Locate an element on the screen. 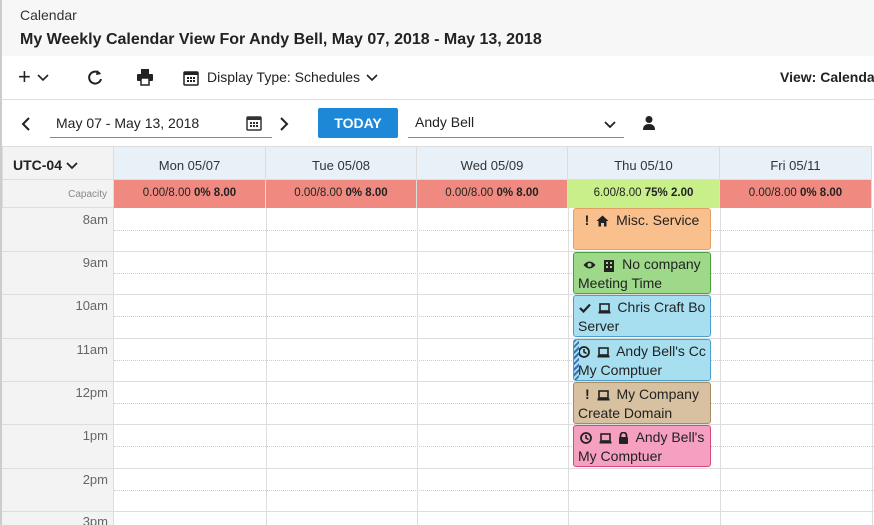  refresh-button is located at coordinates (95, 77).